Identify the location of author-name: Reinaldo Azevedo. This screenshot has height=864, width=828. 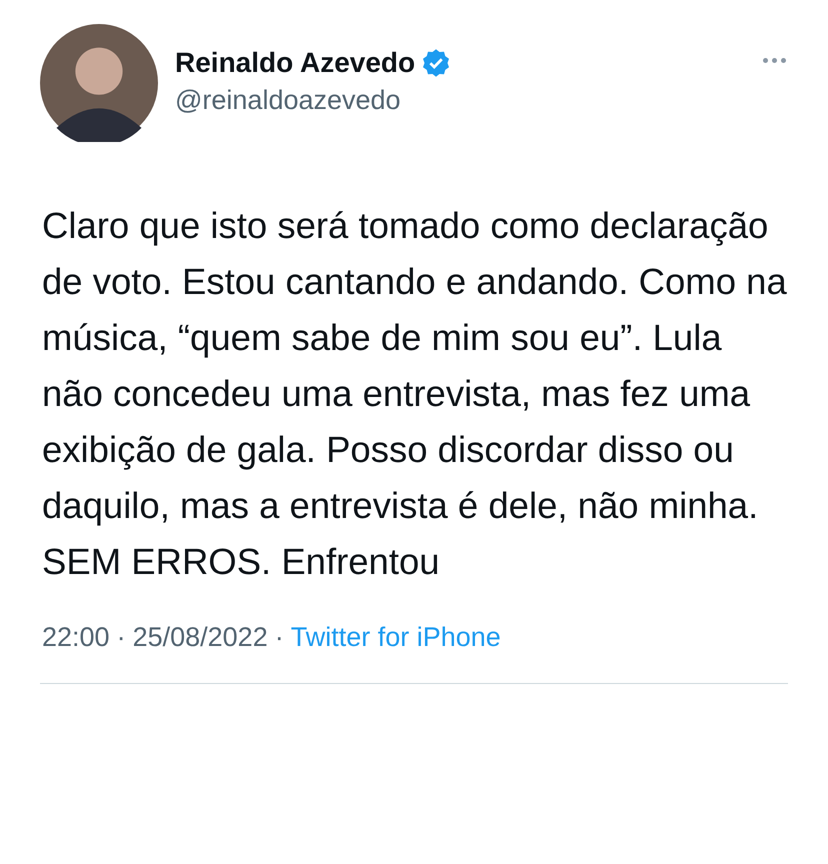
(295, 62).